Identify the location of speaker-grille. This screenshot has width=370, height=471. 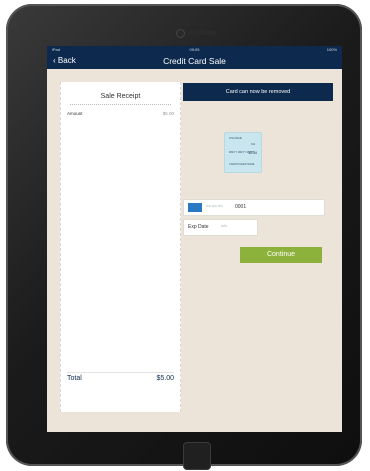
(202, 32).